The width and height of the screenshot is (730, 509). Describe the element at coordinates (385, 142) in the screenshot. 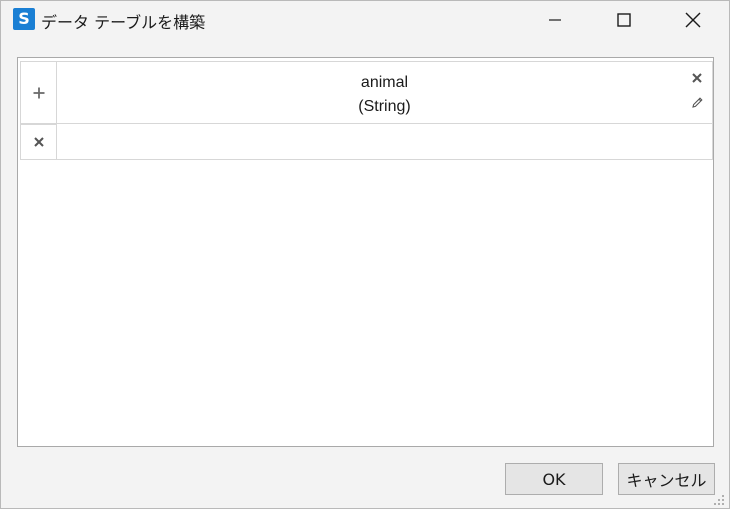

I see `table-cell` at that location.